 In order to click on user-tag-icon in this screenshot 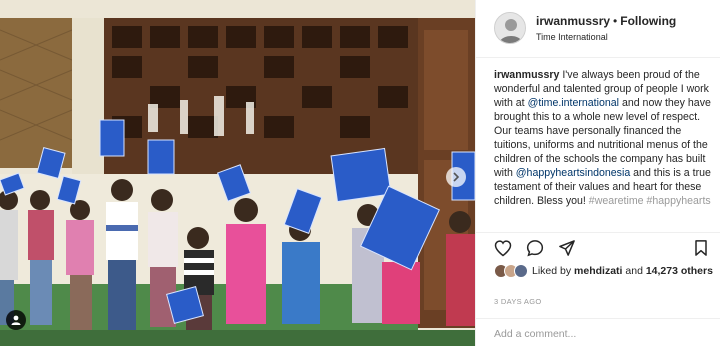, I will do `click(16, 320)`.